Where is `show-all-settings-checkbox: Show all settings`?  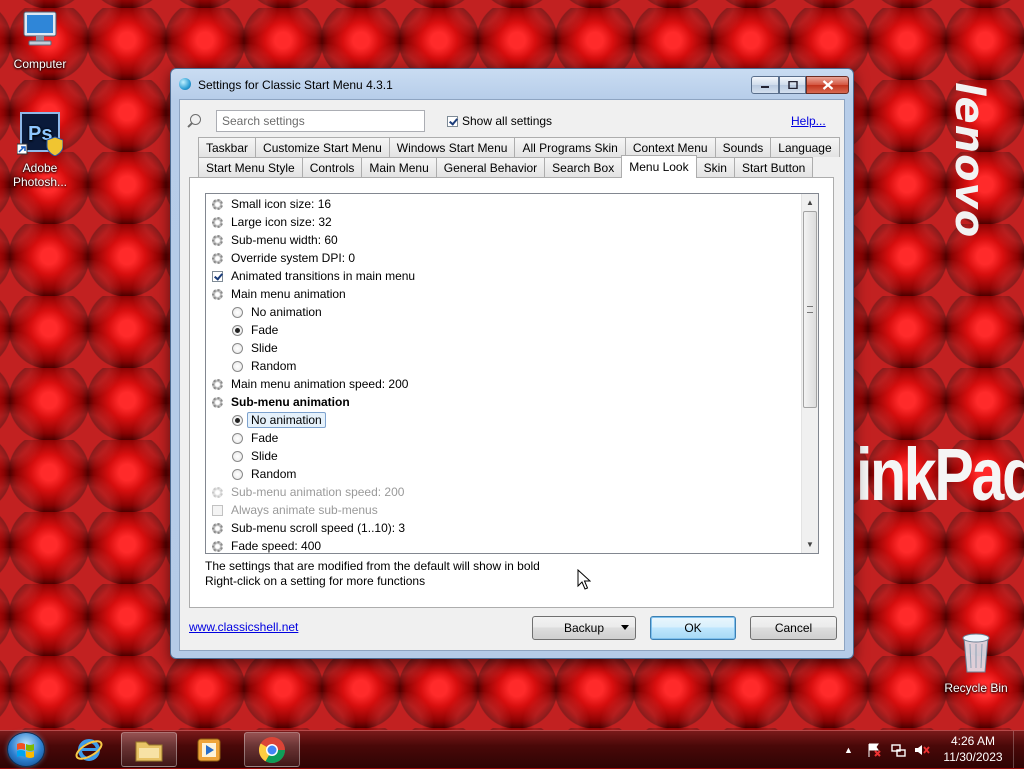
show-all-settings-checkbox: Show all settings is located at coordinates (499, 121).